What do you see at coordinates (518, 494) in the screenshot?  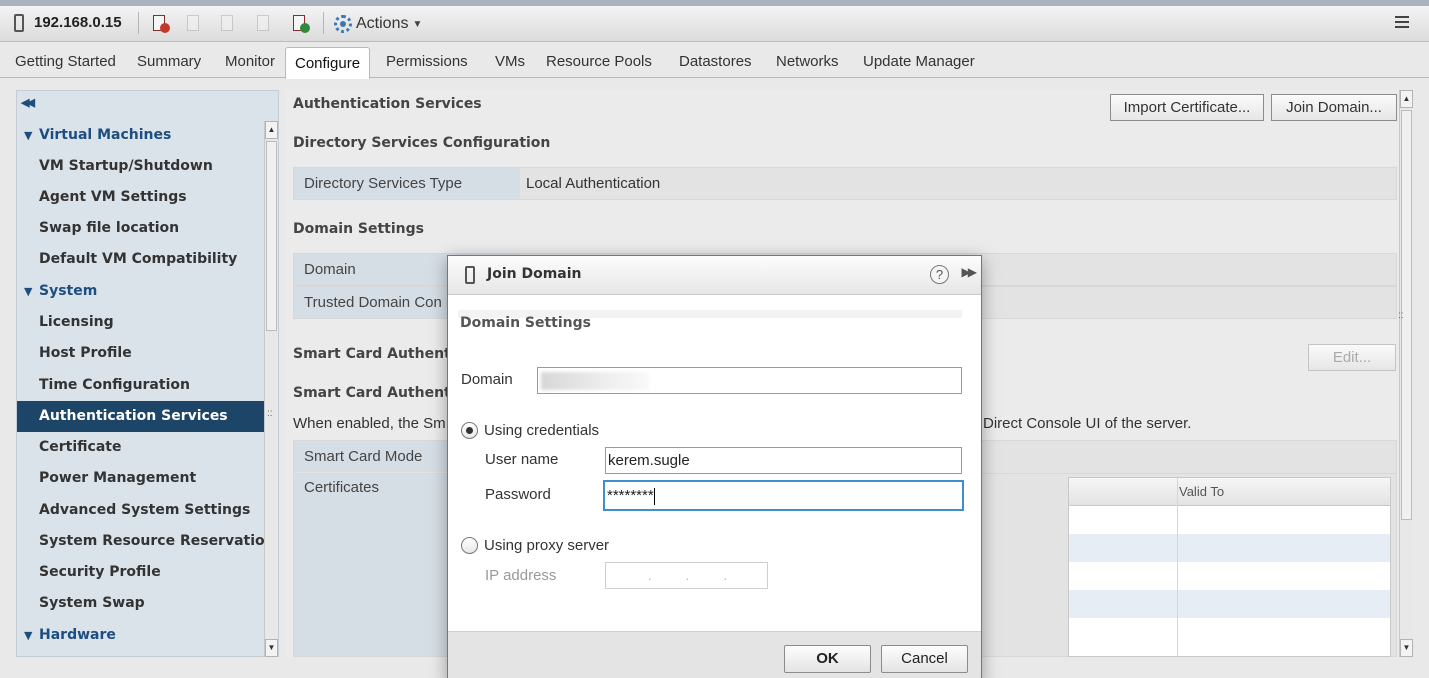 I see `password-label: Password` at bounding box center [518, 494].